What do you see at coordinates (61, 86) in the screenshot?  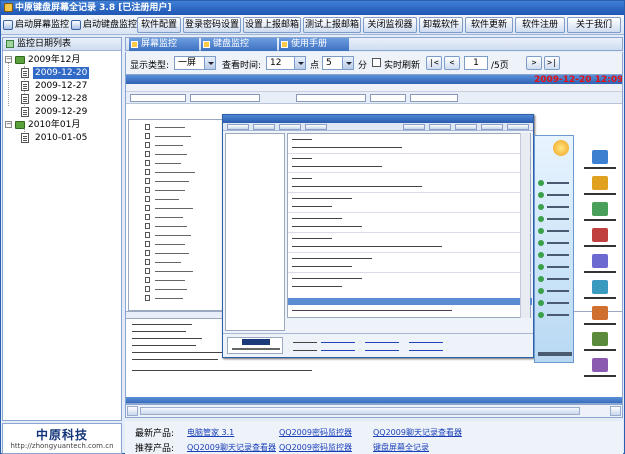 I see `tree-day-node: 2009-12-27` at bounding box center [61, 86].